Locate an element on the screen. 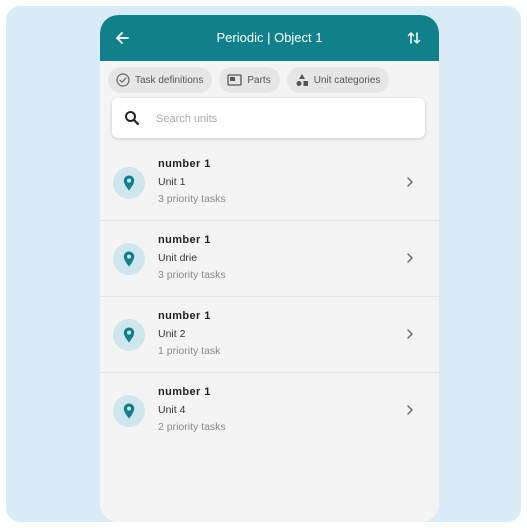  filter-chips: Task definitions Parts Unit categories is located at coordinates (249, 80).